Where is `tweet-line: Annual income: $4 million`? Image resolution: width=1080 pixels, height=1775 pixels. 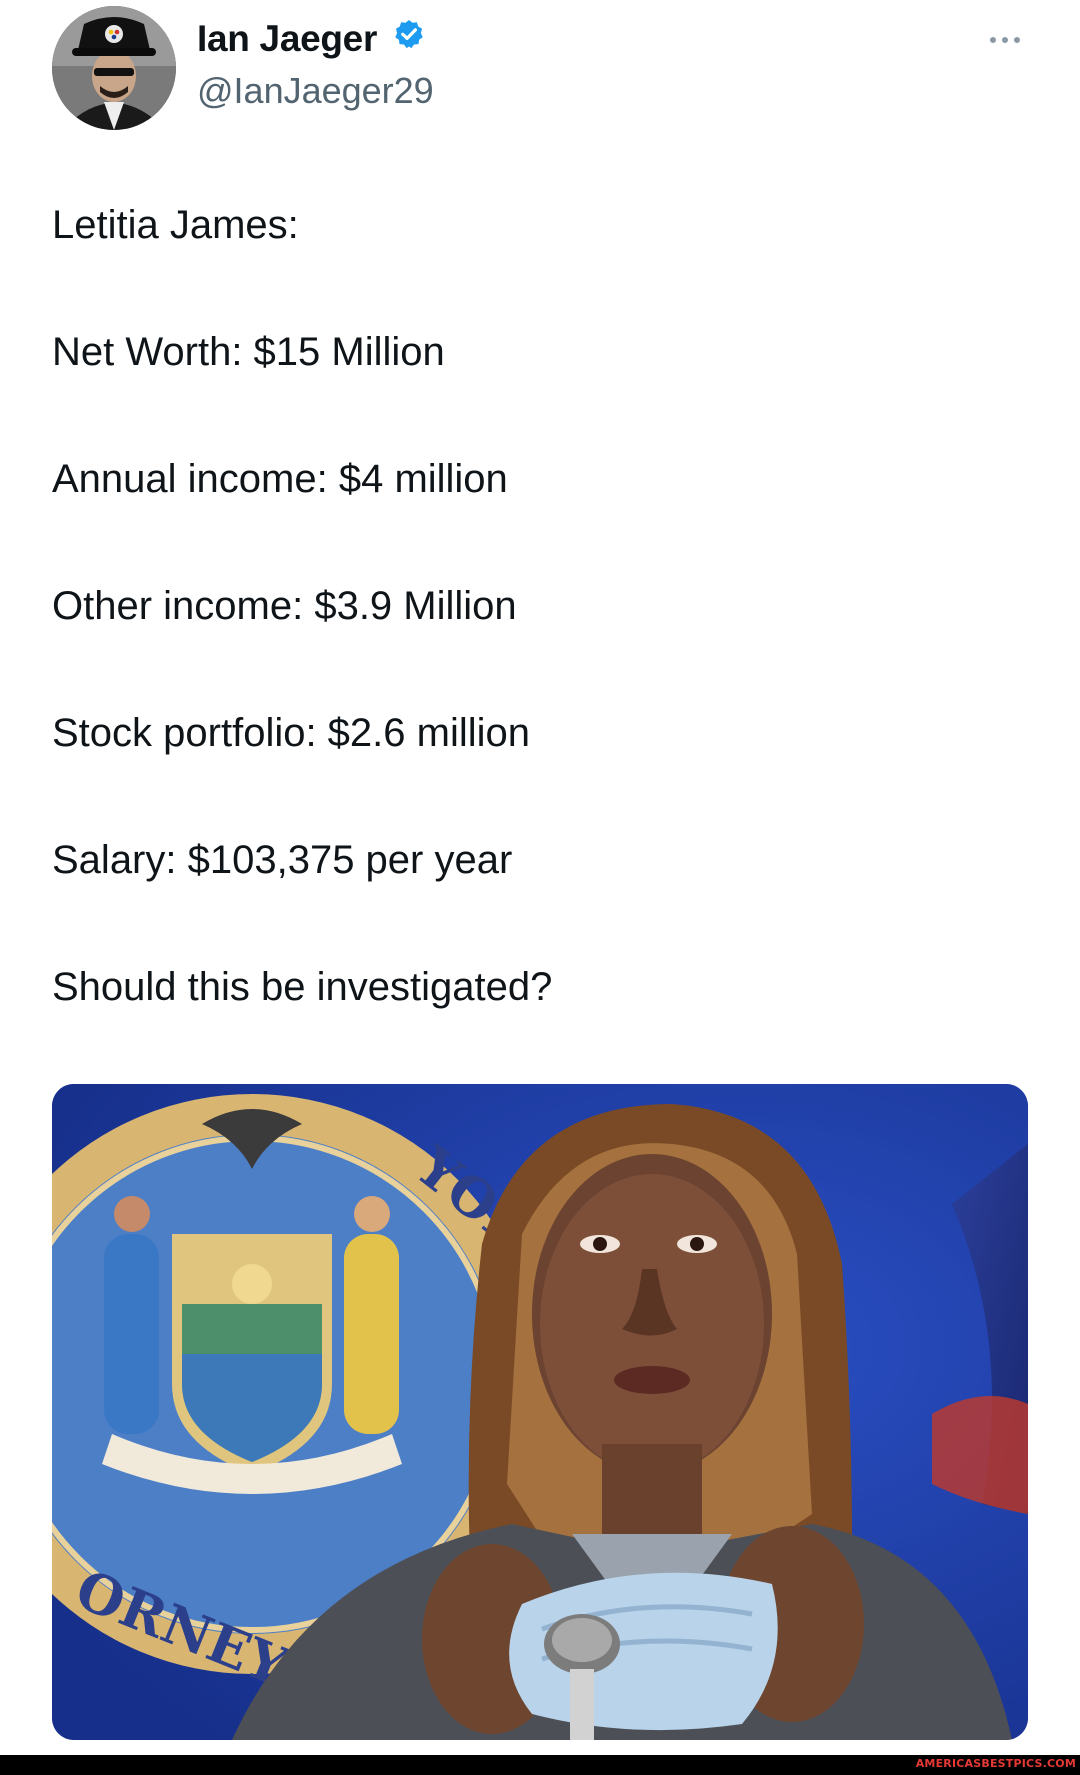
tweet-line: Annual income: $4 million is located at coordinates (280, 479).